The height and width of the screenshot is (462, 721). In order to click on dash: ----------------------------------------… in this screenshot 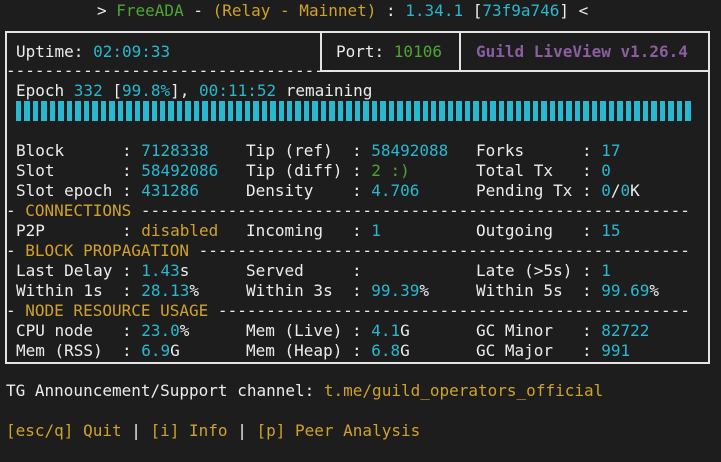, I will do `click(449, 310)`.